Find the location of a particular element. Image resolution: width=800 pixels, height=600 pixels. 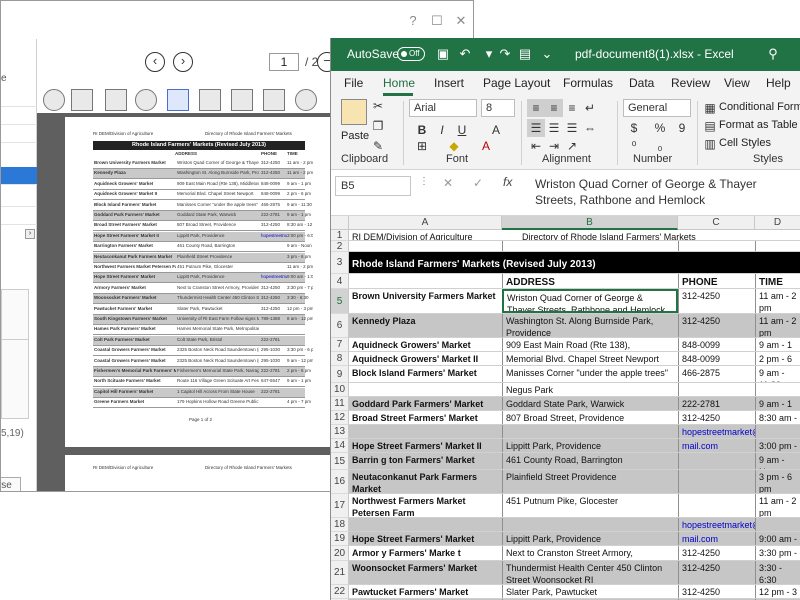

close-icon: ✕ is located at coordinates (461, 21).